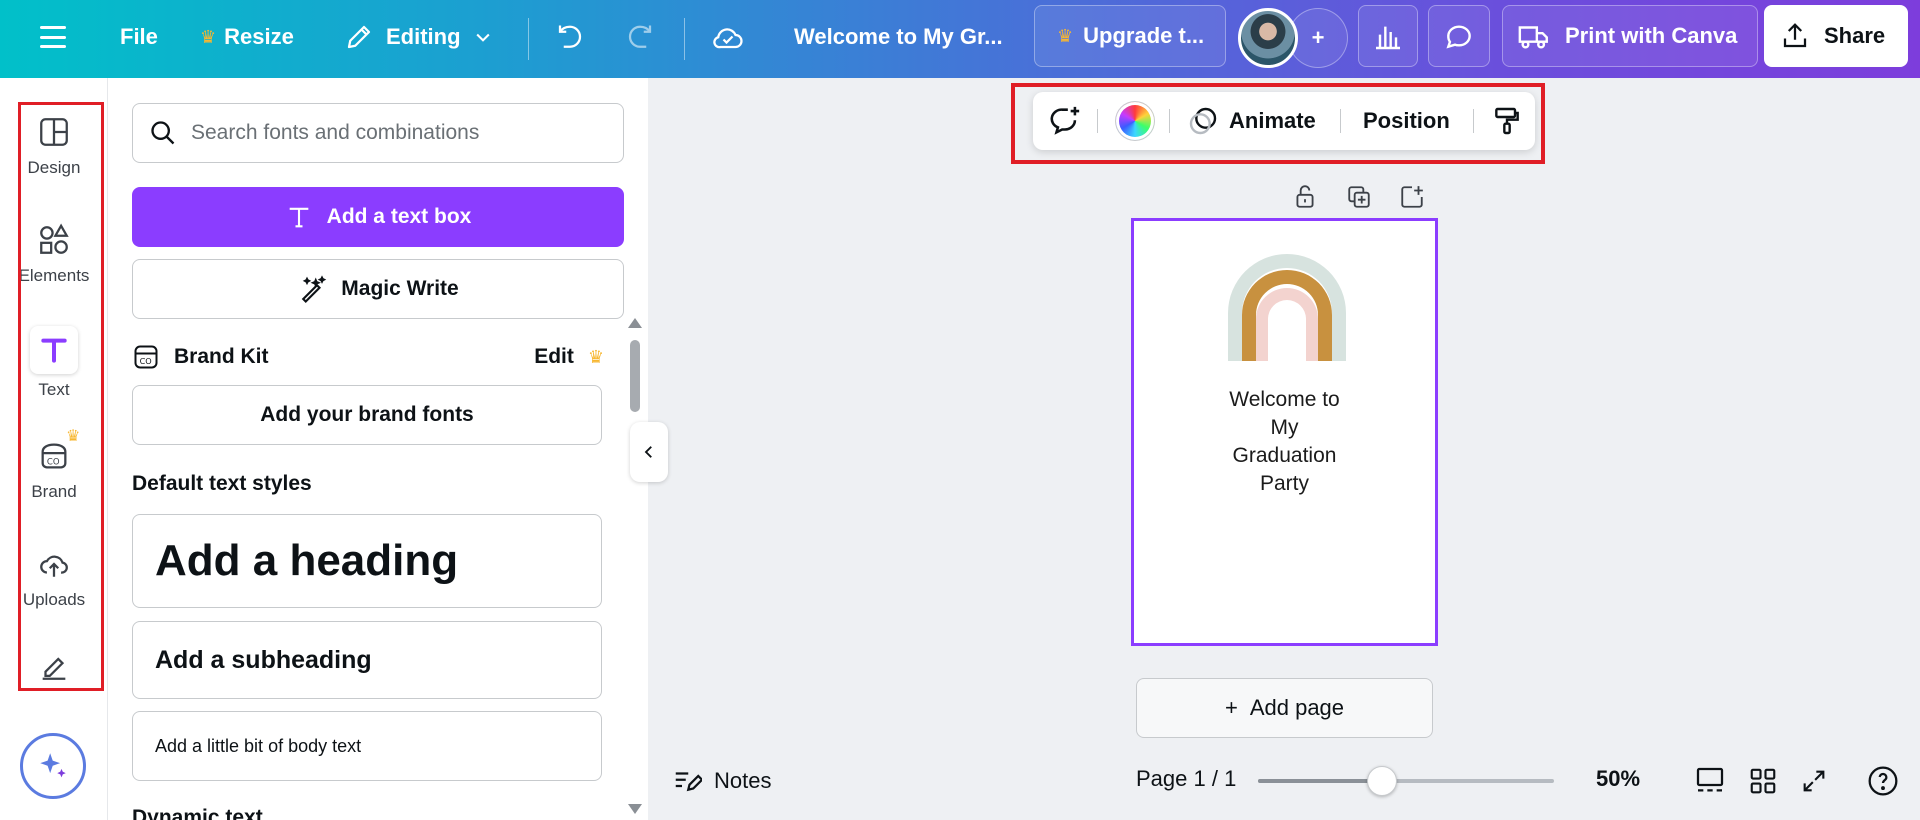 The image size is (1920, 820). Describe the element at coordinates (1287, 308) in the screenshot. I see `rainbow-graphic` at that location.